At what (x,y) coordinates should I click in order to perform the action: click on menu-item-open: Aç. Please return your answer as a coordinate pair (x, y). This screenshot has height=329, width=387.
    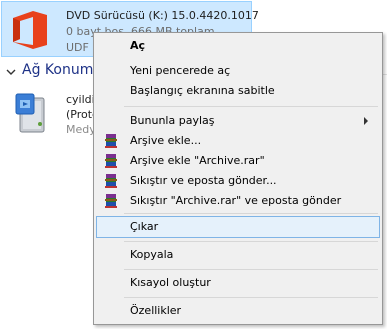
    Looking at the image, I should click on (238, 46).